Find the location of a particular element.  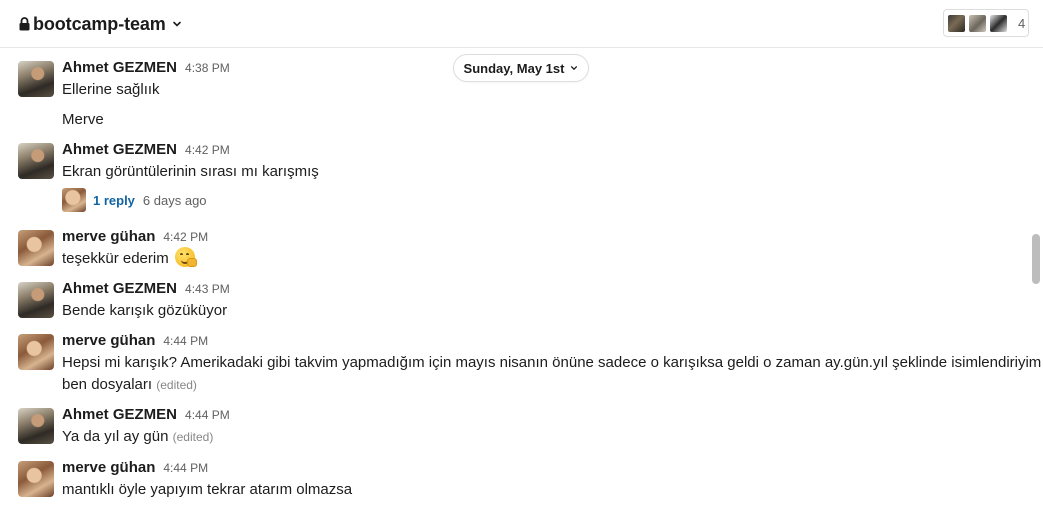

message-body: teşekkür ederim is located at coordinates (129, 258).